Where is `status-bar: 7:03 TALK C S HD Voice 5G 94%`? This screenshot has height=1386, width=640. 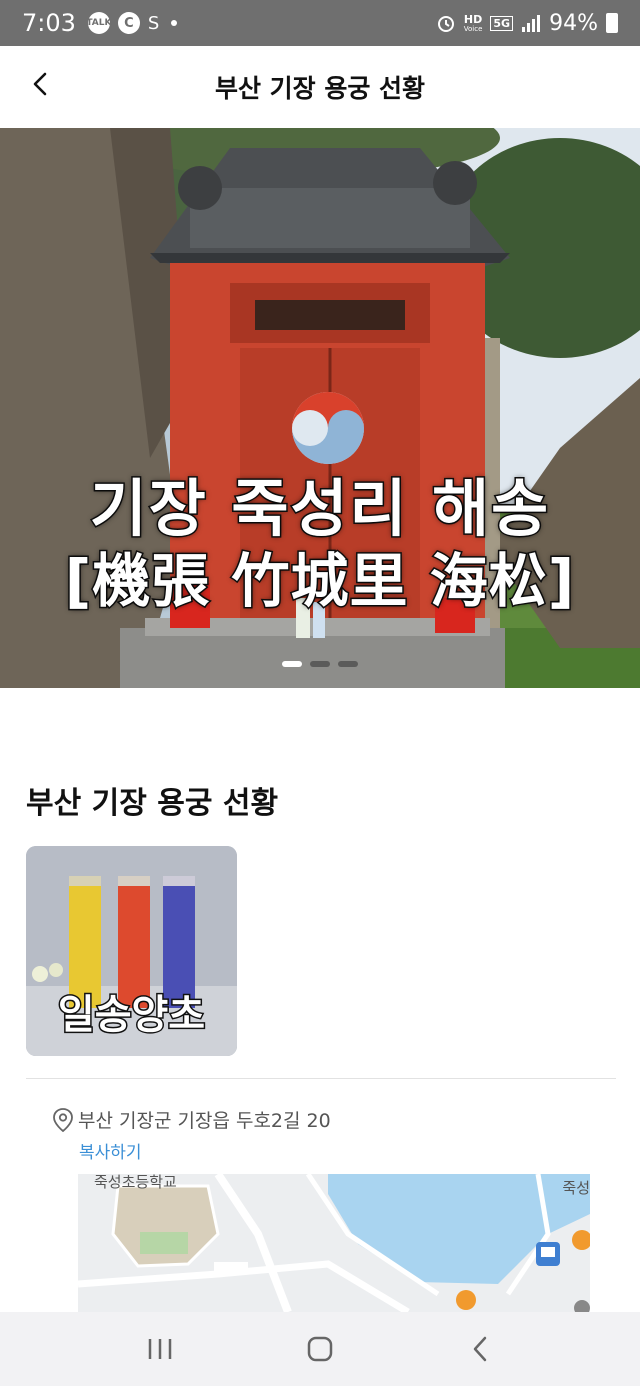 status-bar: 7:03 TALK C S HD Voice 5G 94% is located at coordinates (320, 23).